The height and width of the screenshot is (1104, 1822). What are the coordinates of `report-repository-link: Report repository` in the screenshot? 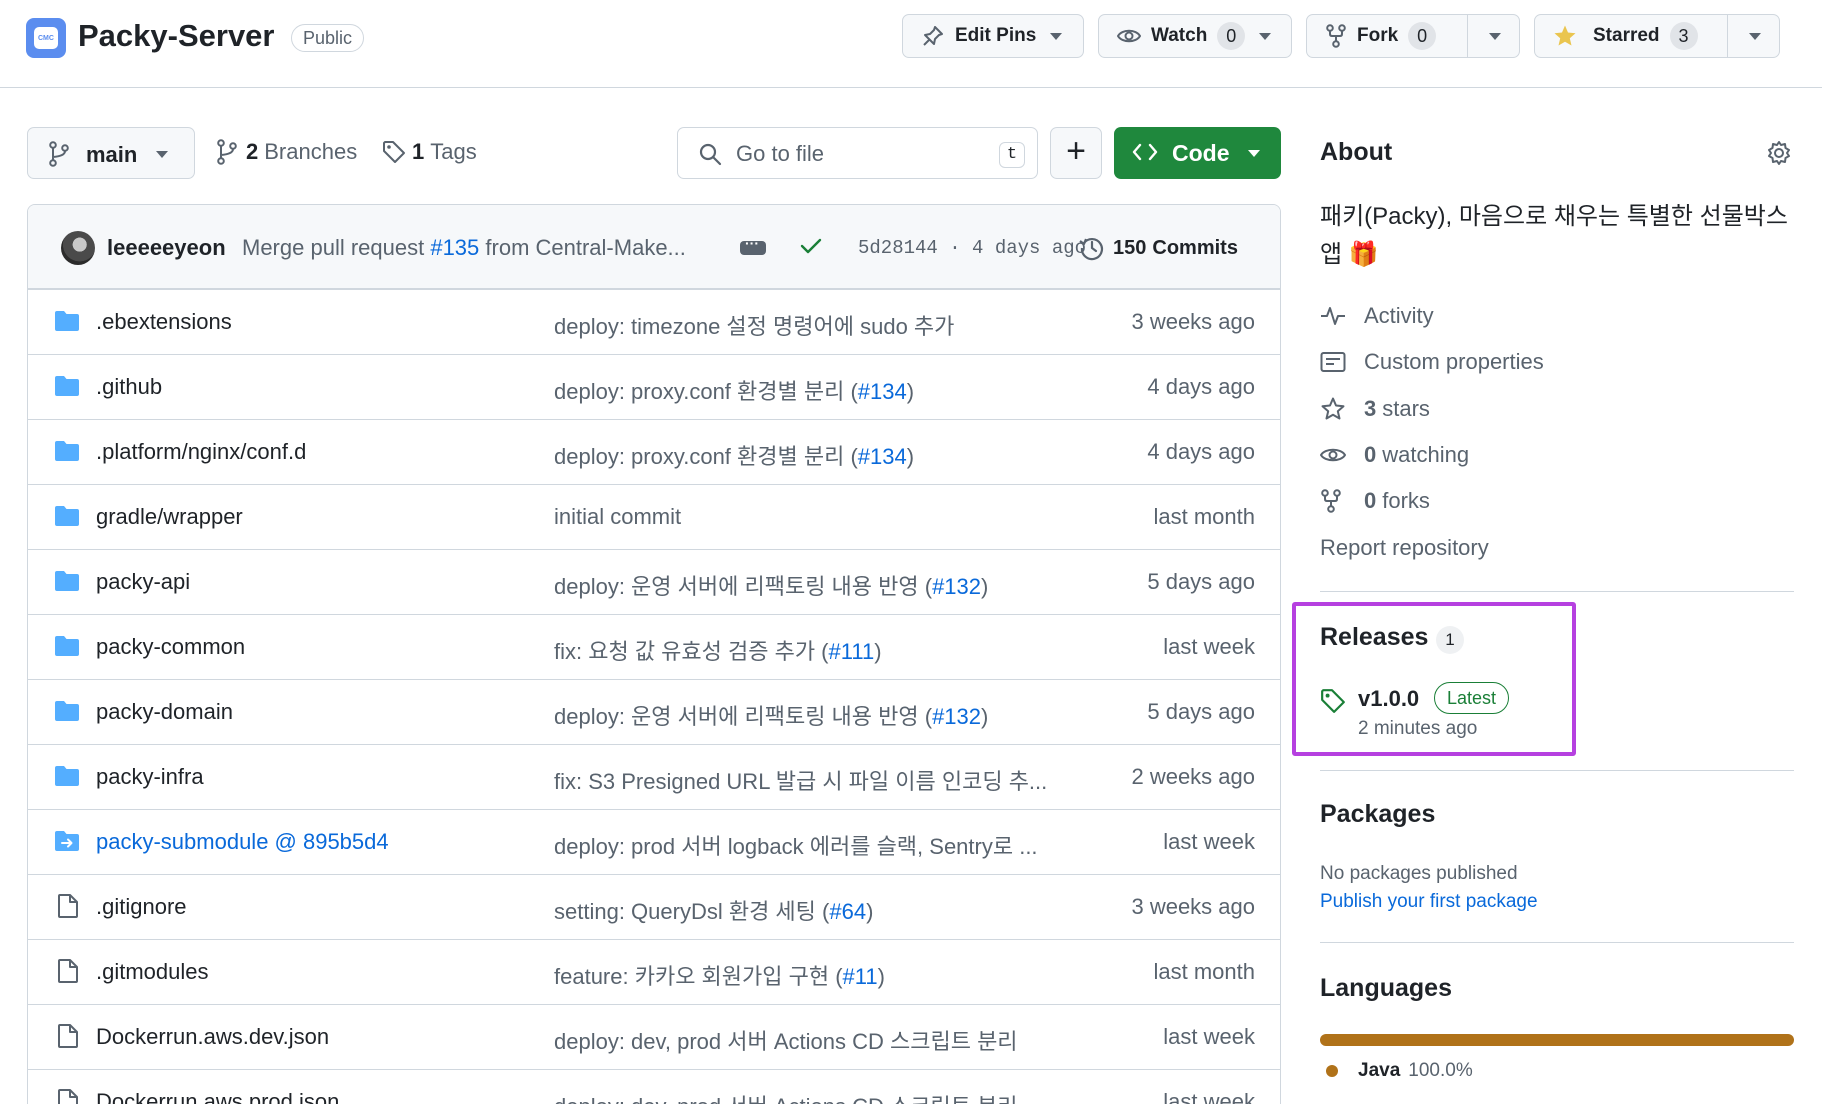 It's located at (1404, 548).